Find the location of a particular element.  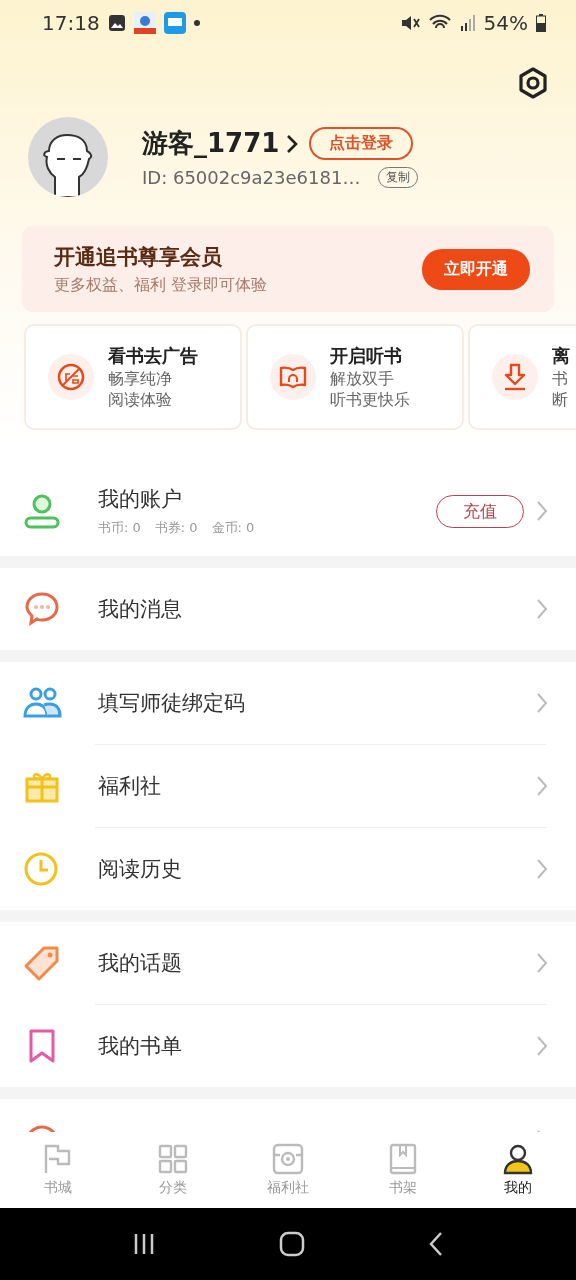

card-title: 离 is located at coordinates (561, 356).